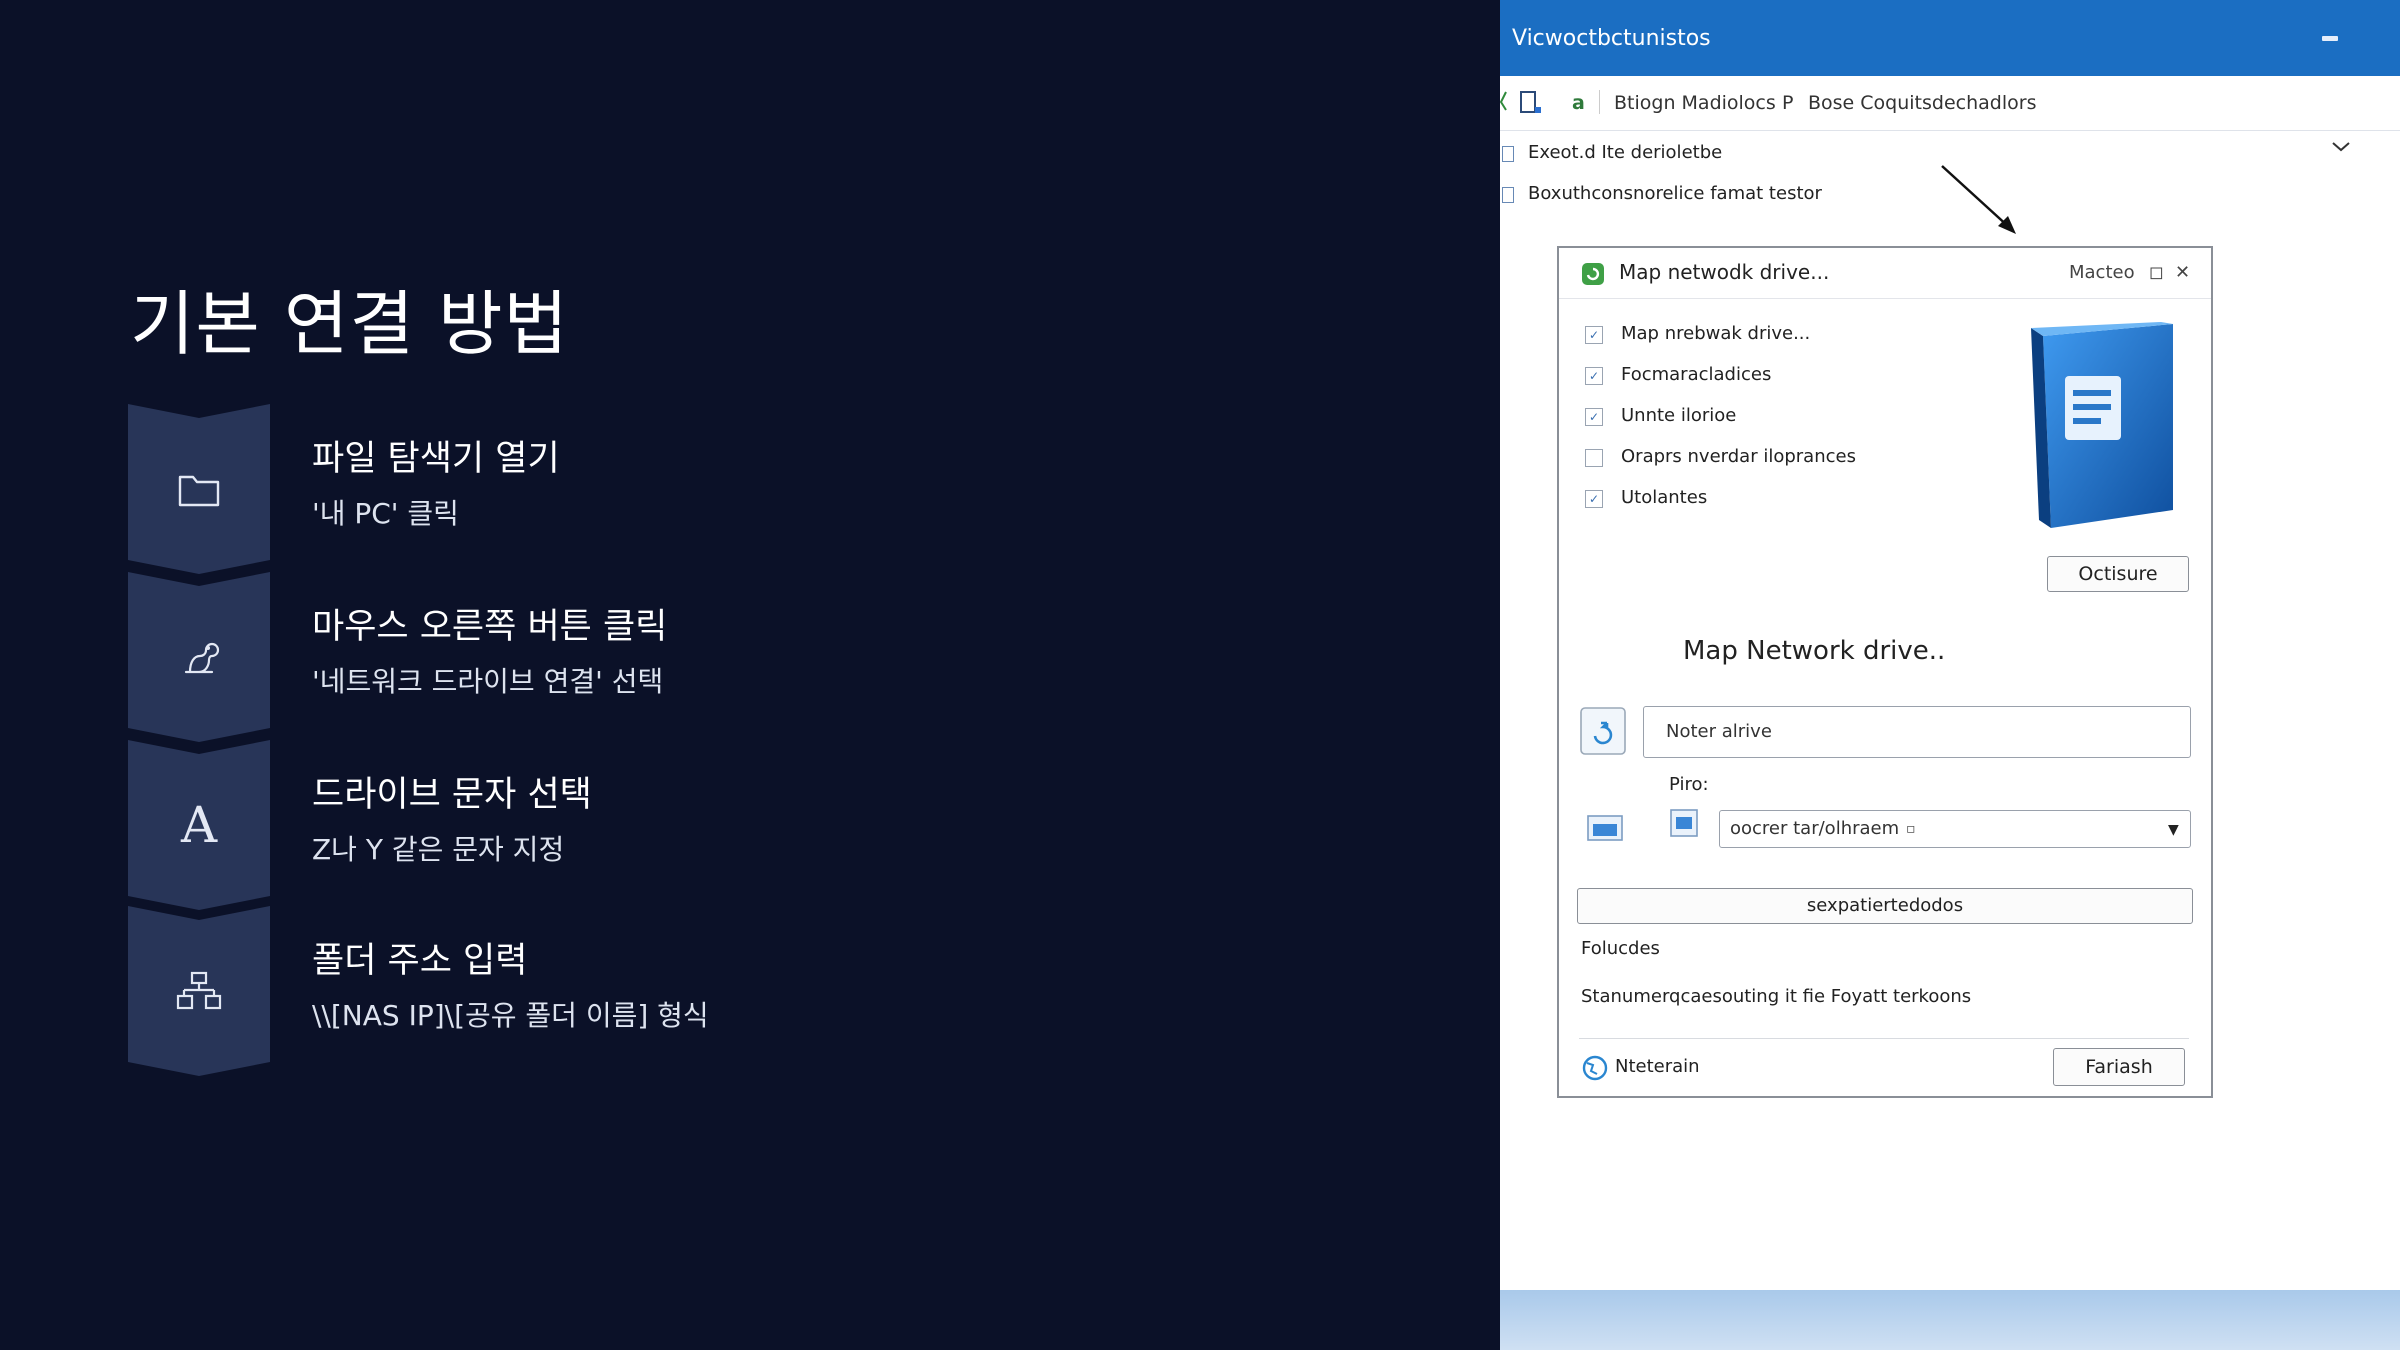 This screenshot has height=1350, width=2400. I want to click on slide-title: 기본 연결 방법, so click(349, 324).